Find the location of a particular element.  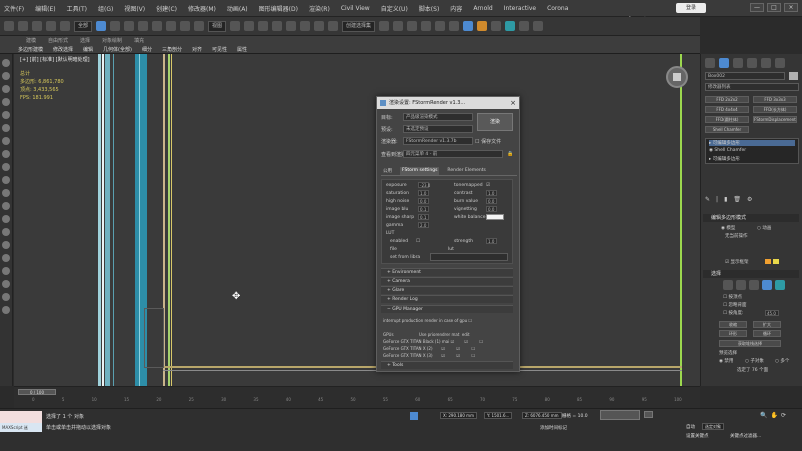

configure-modifier-sets-icon: ⚙ is located at coordinates (749, 199).